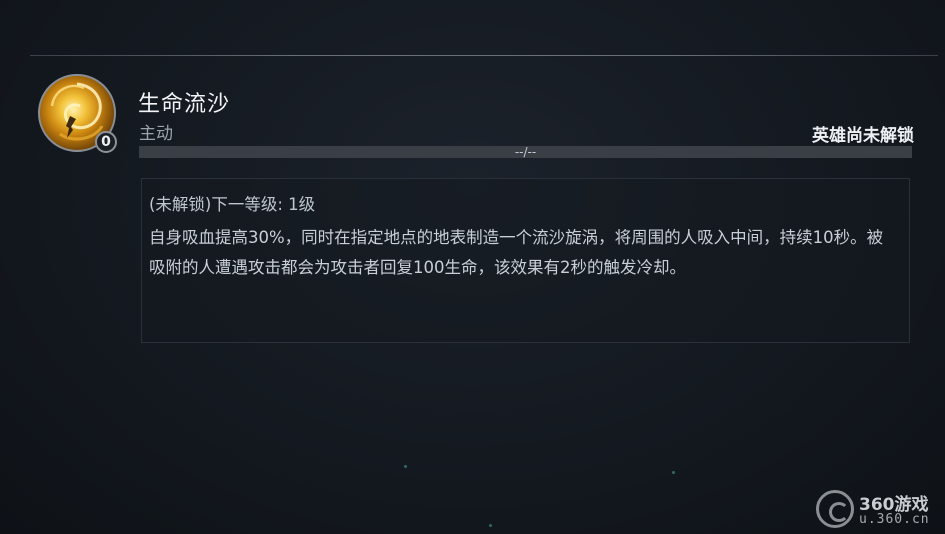 The width and height of the screenshot is (945, 534). Describe the element at coordinates (184, 104) in the screenshot. I see `skill-name: 生命流沙` at that location.